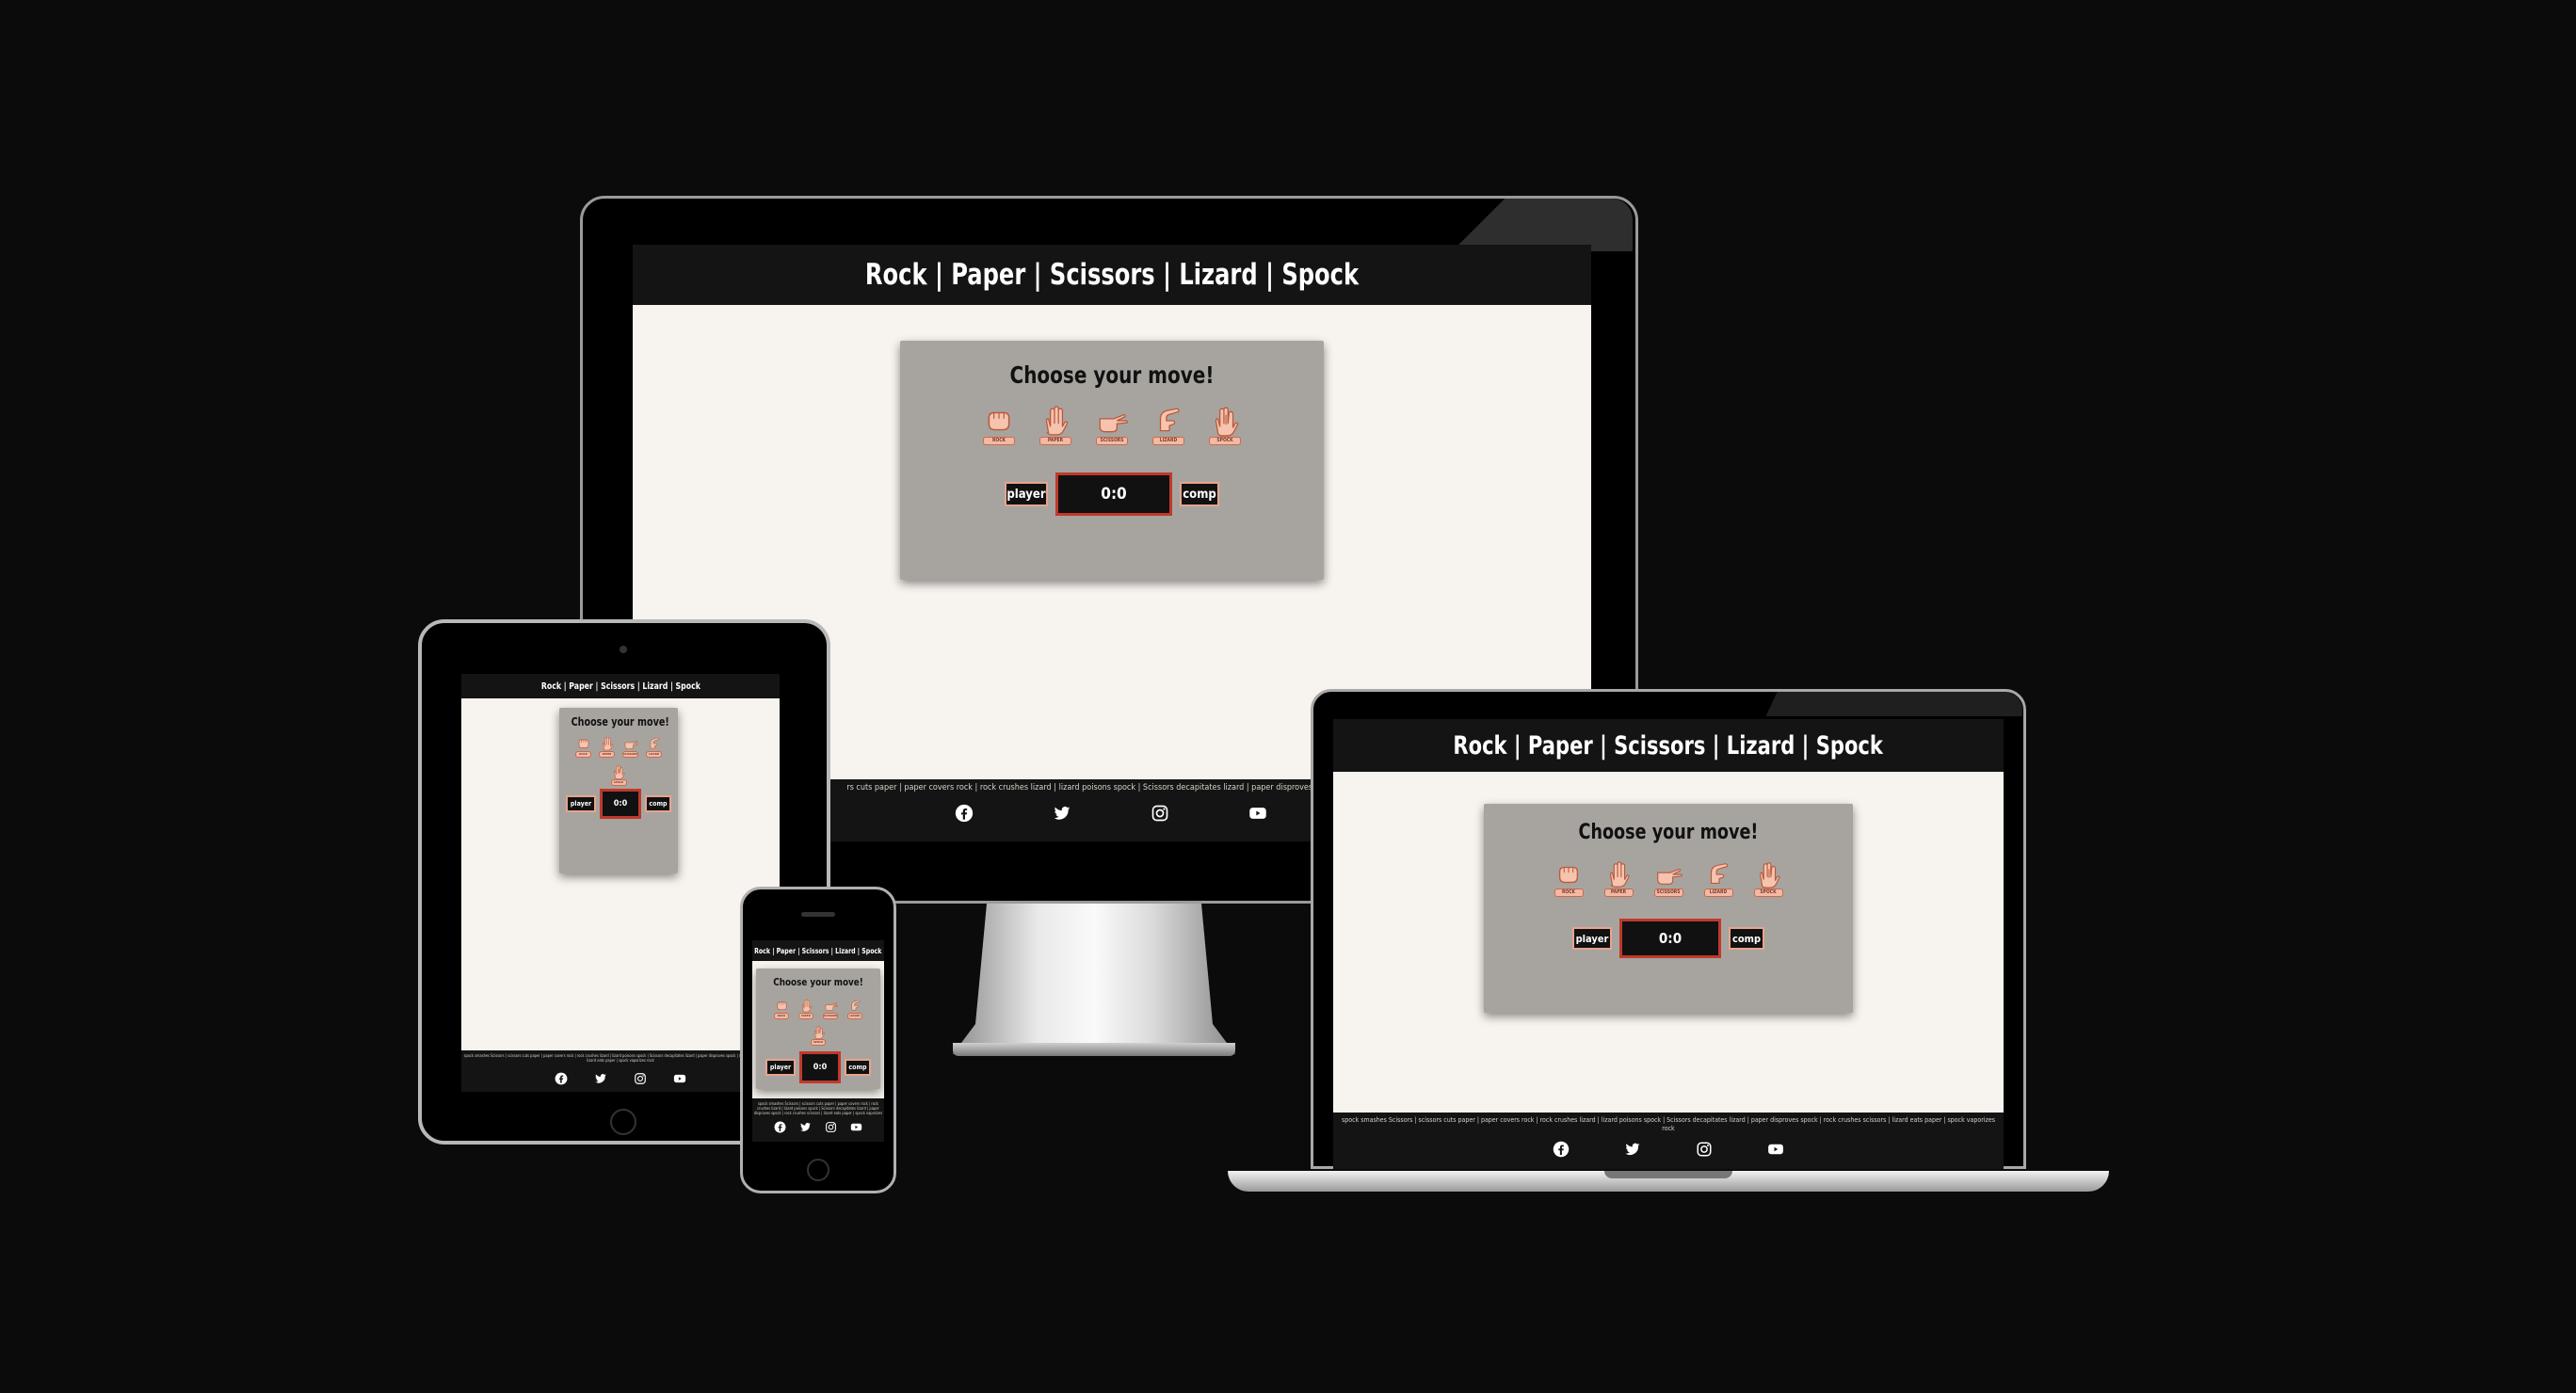 This screenshot has height=1393, width=2576. I want to click on phone-speaker, so click(818, 914).